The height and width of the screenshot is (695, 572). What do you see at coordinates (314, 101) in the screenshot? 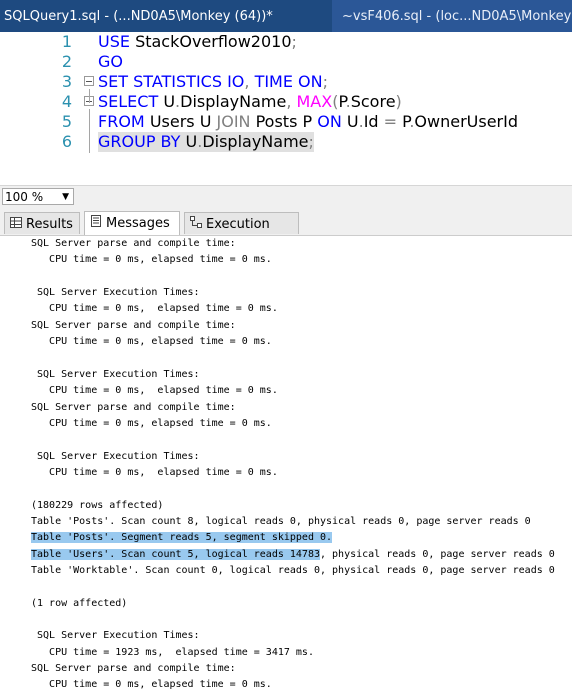
I see `code-token: MAX` at bounding box center [314, 101].